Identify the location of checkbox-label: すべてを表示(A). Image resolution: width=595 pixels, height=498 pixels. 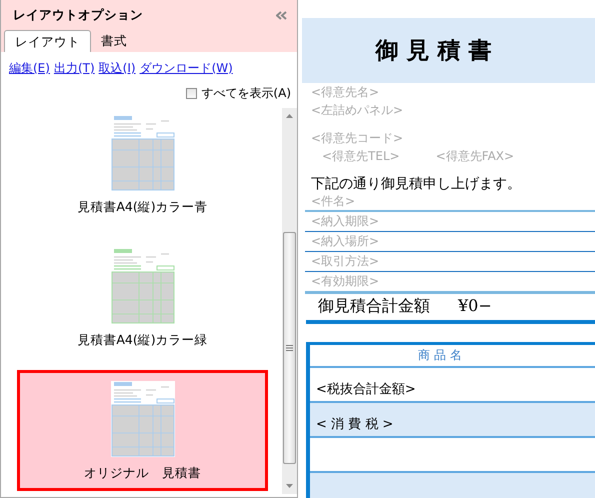
(246, 93).